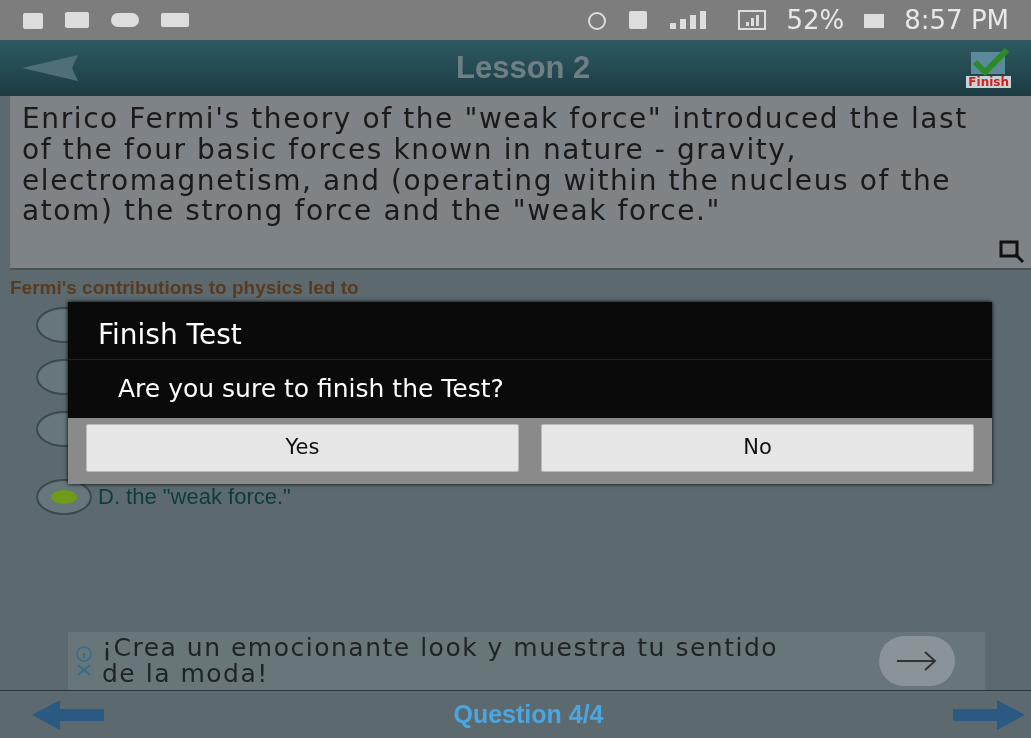  Describe the element at coordinates (874, 20) in the screenshot. I see `battery-icon` at that location.